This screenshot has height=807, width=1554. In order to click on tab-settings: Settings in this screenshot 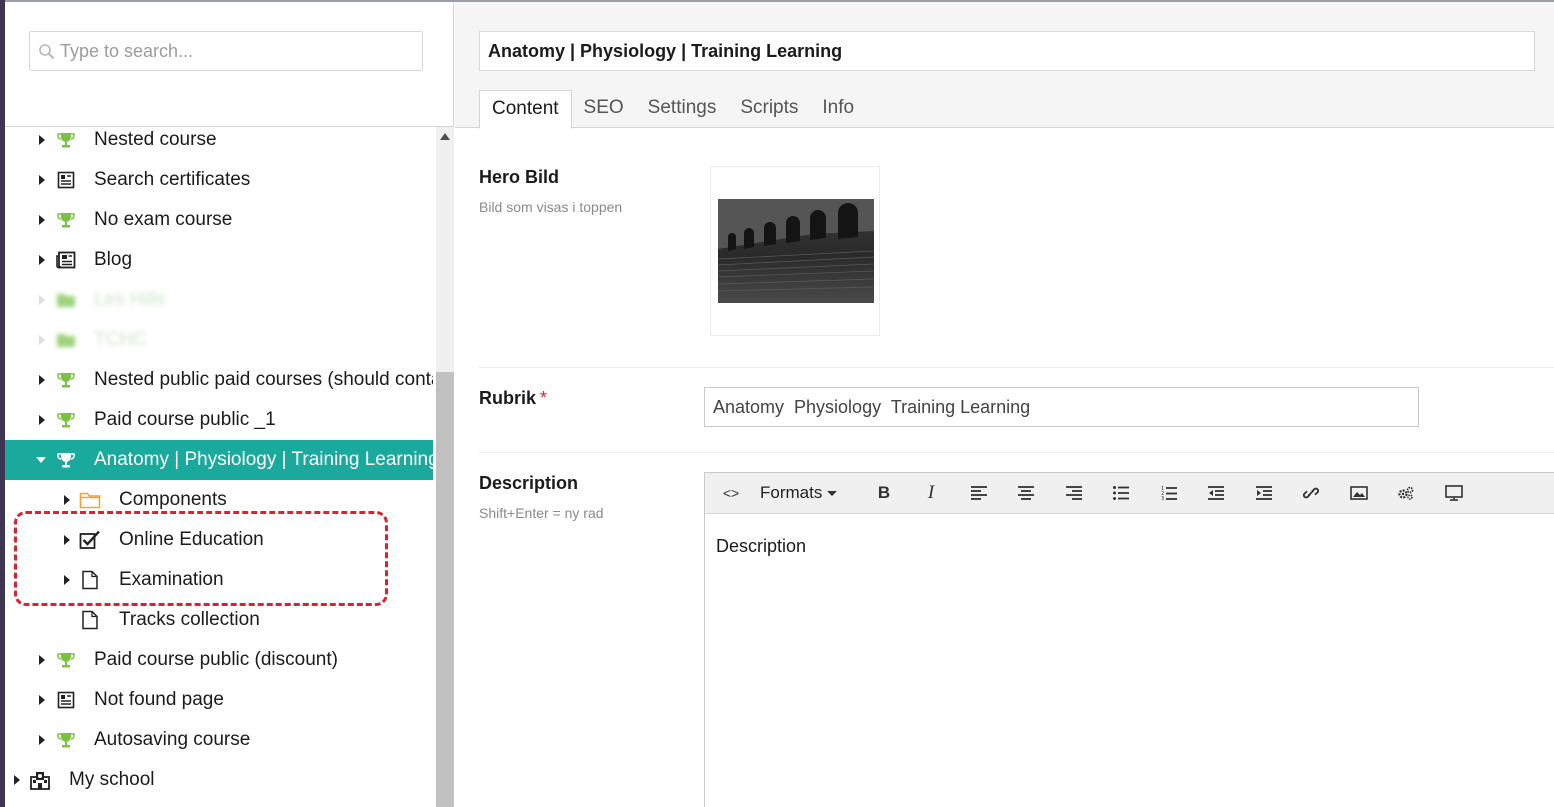, I will do `click(682, 109)`.